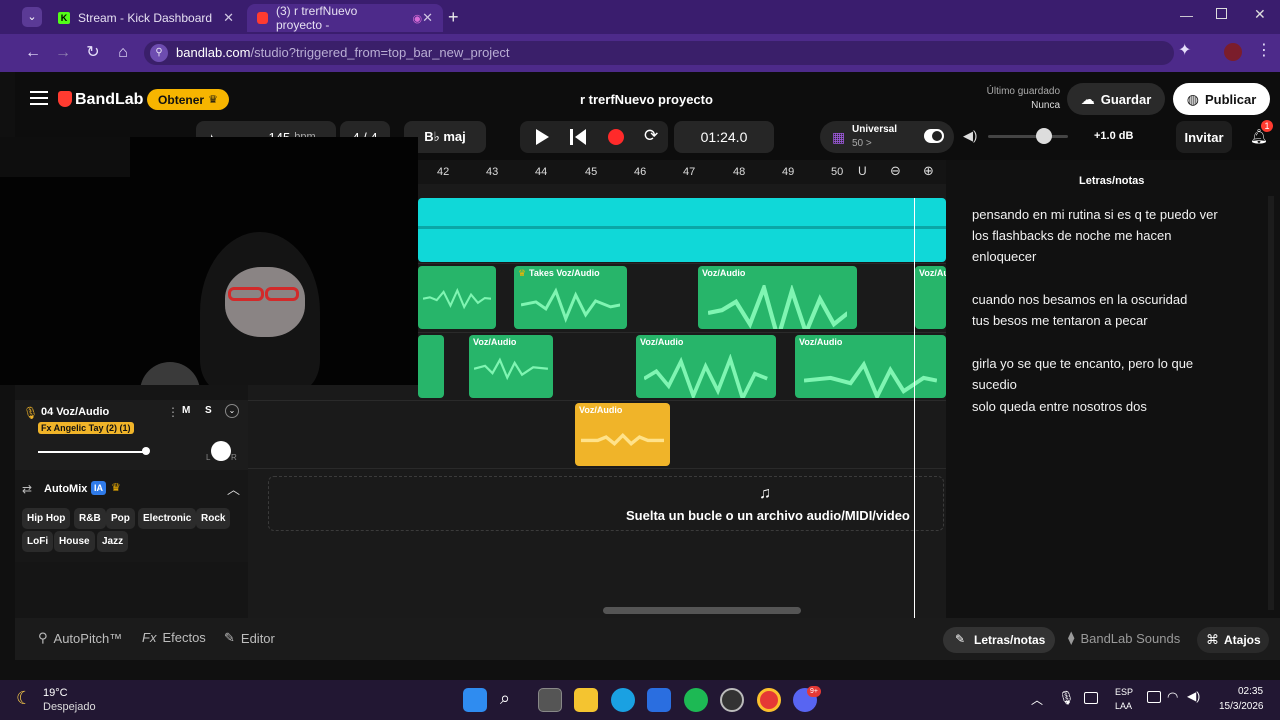  I want to click on speaker-icon: ◀), so click(1193, 696).